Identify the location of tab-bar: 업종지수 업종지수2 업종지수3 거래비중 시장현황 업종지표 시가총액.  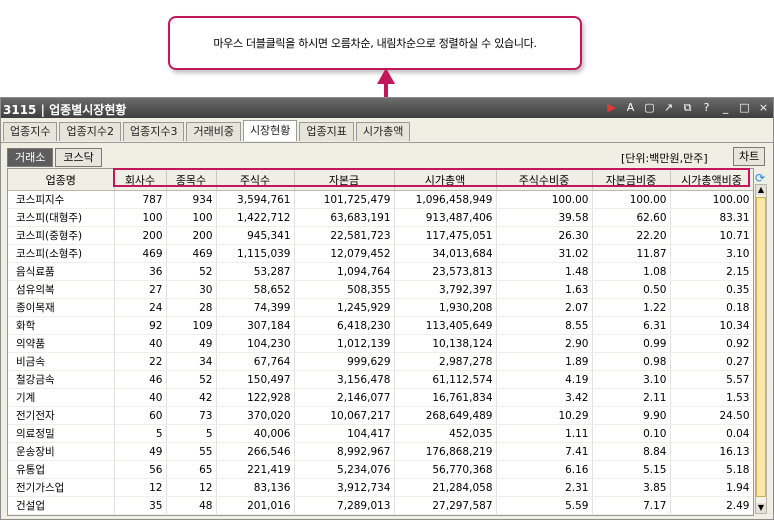
(207, 131).